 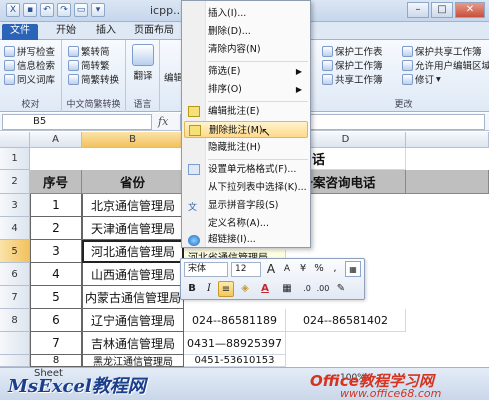 I want to click on cell-number: 4, so click(x=56, y=274).